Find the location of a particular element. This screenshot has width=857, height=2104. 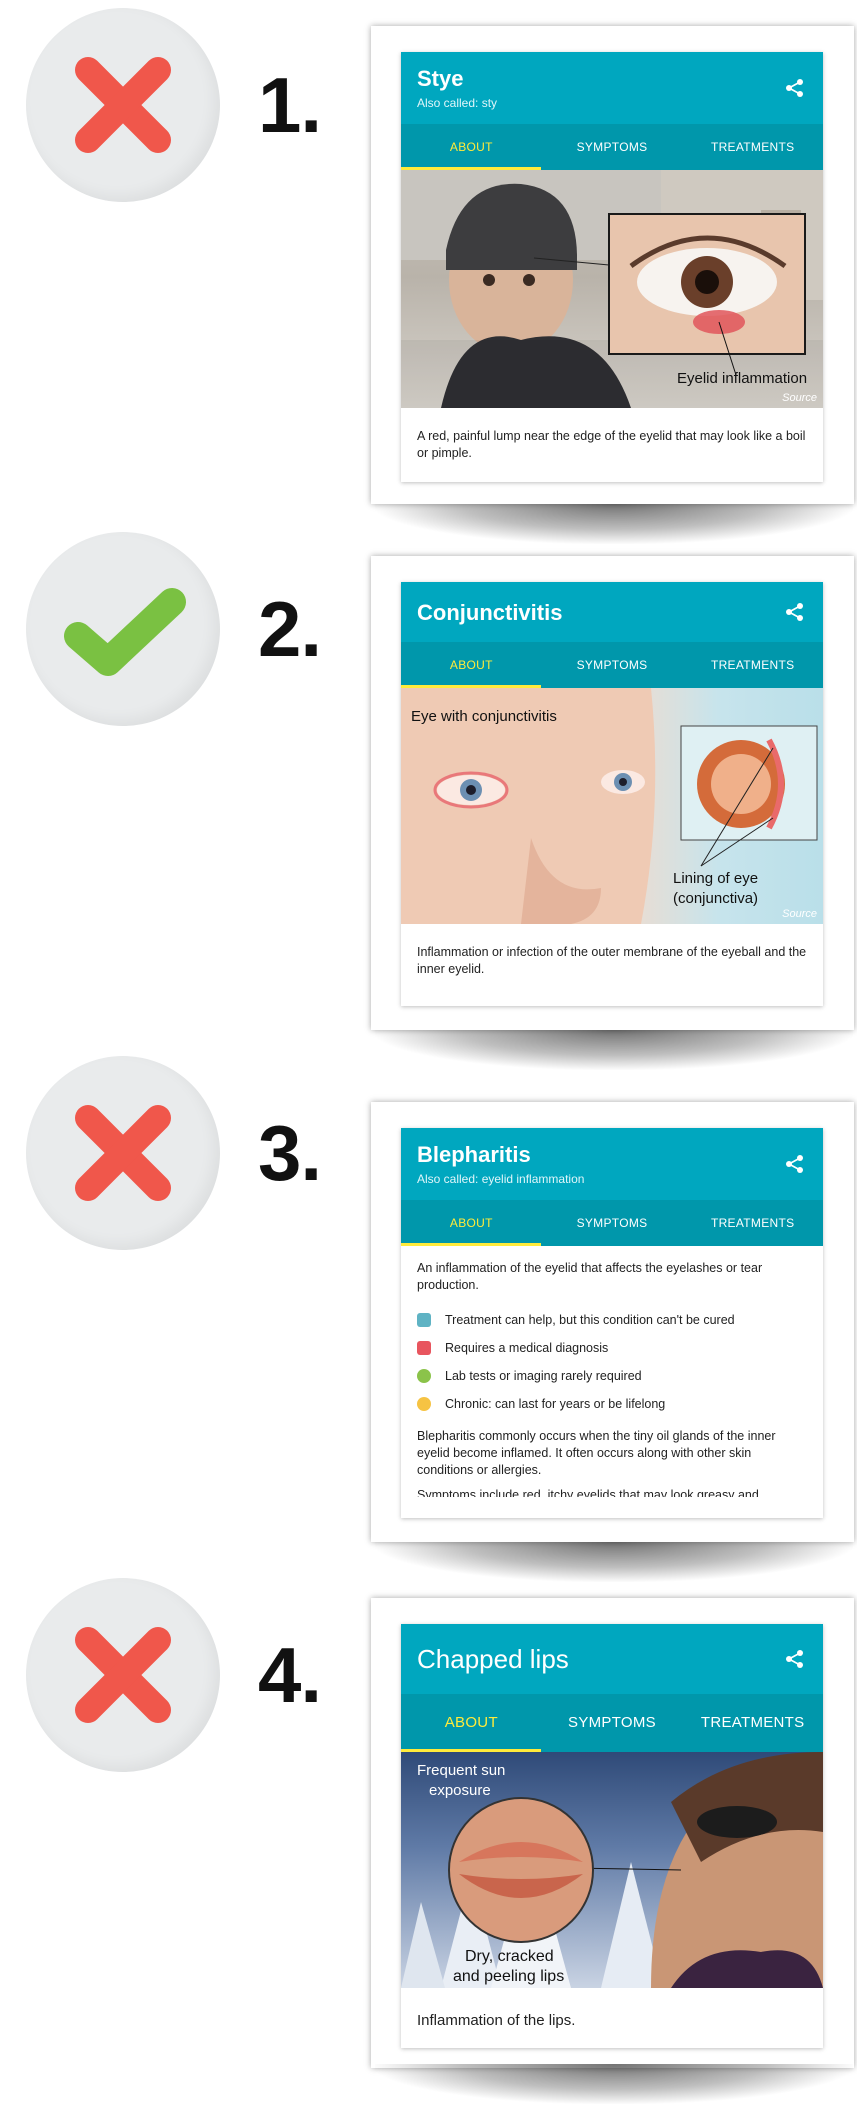

screenshot-frame: Conjunctivitis ABOUT SYMPTOMS TREATMENTS is located at coordinates (612, 793).